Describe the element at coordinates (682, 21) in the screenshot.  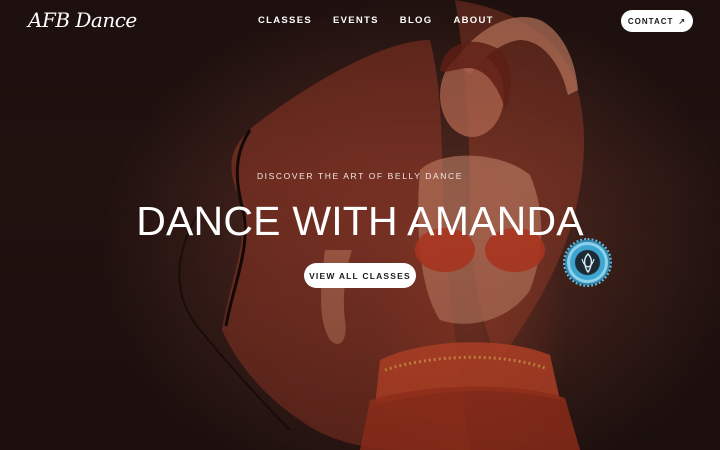
I see `arrow-up-right-icon: ↗` at that location.